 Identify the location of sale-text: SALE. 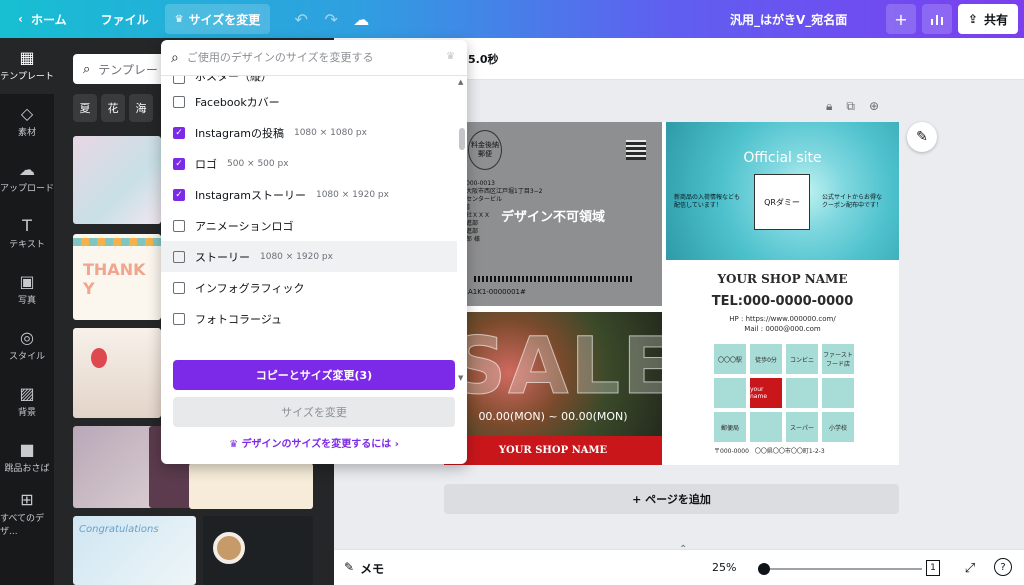
(556, 367).